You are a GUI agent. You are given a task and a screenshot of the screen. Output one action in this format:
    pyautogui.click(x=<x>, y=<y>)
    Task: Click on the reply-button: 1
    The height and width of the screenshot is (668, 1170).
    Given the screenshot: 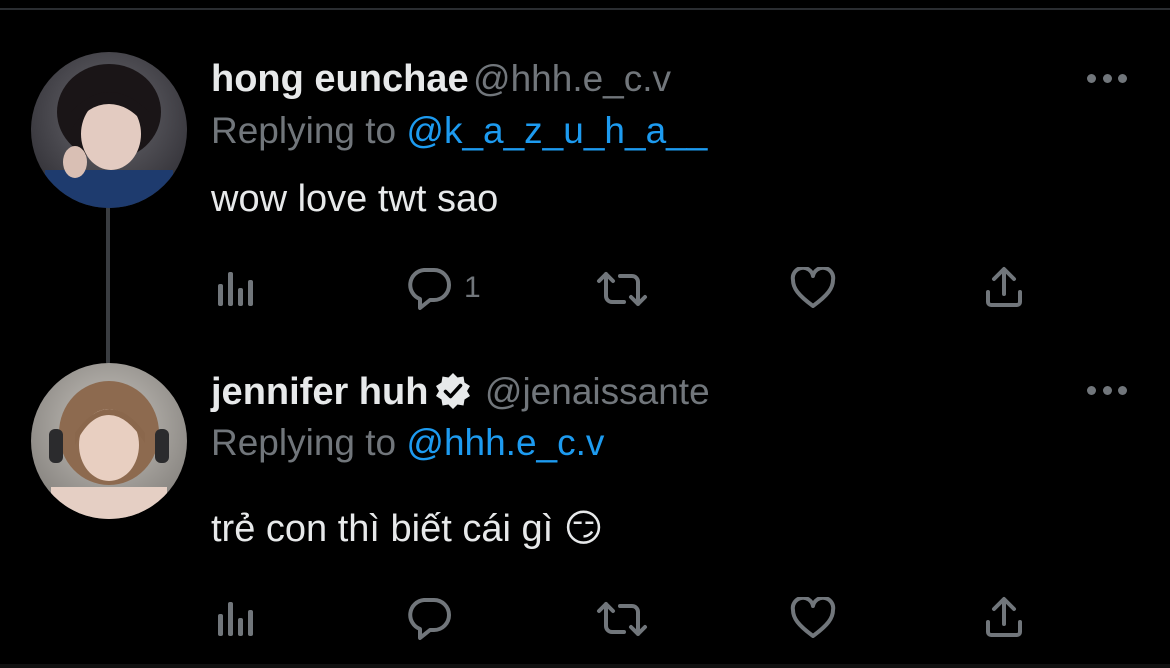 What is the action you would take?
    pyautogui.click(x=443, y=288)
    